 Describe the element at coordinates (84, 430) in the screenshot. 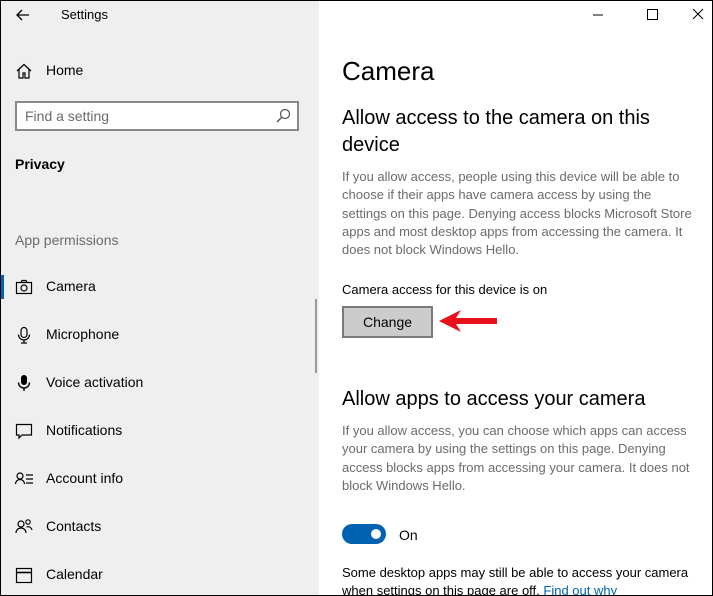

I see `sidebar-item-label: Notifications` at that location.